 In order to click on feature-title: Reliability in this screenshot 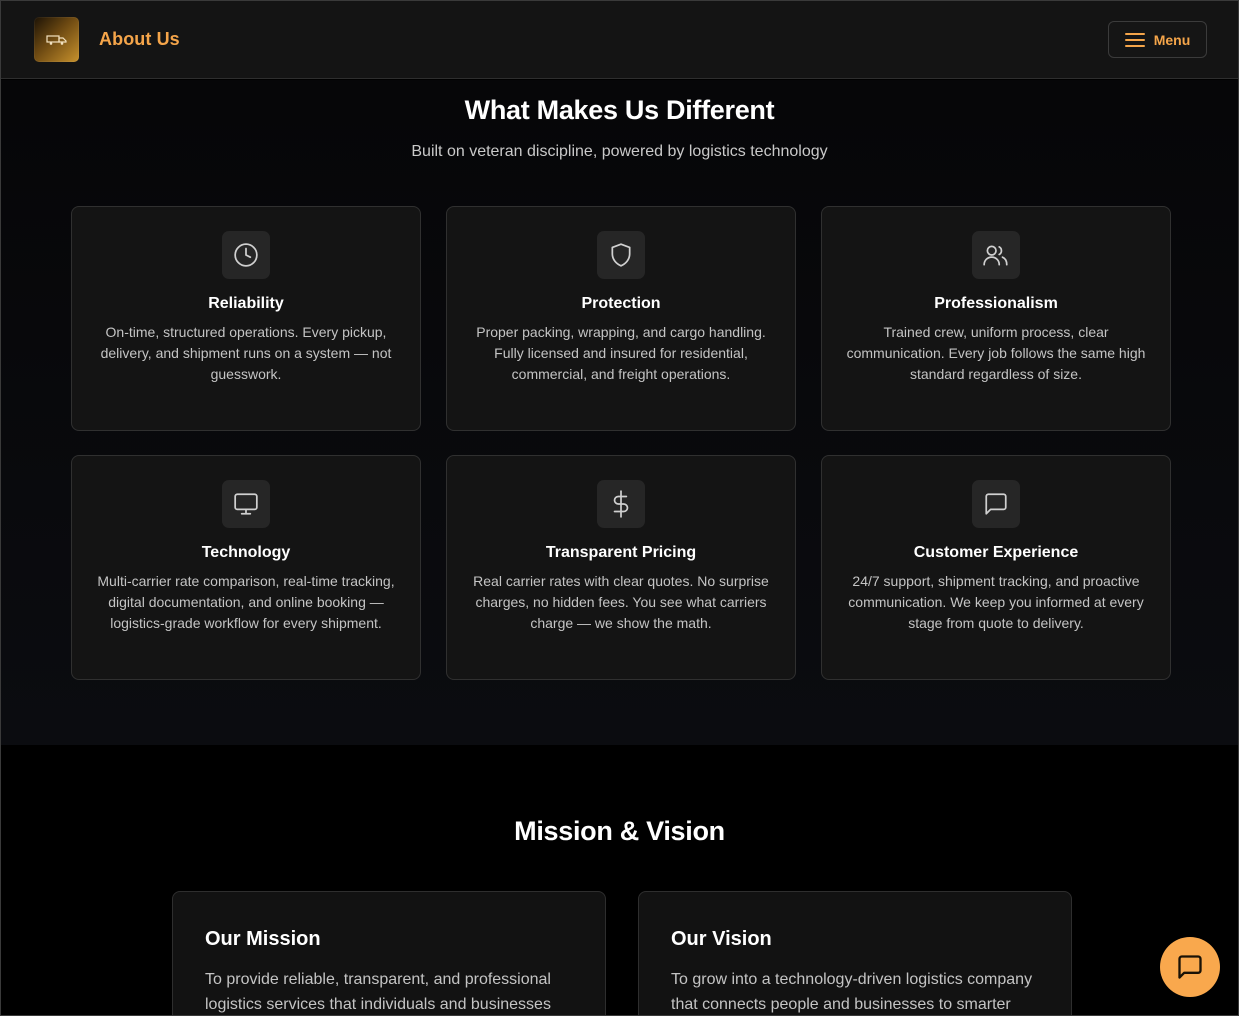, I will do `click(246, 303)`.